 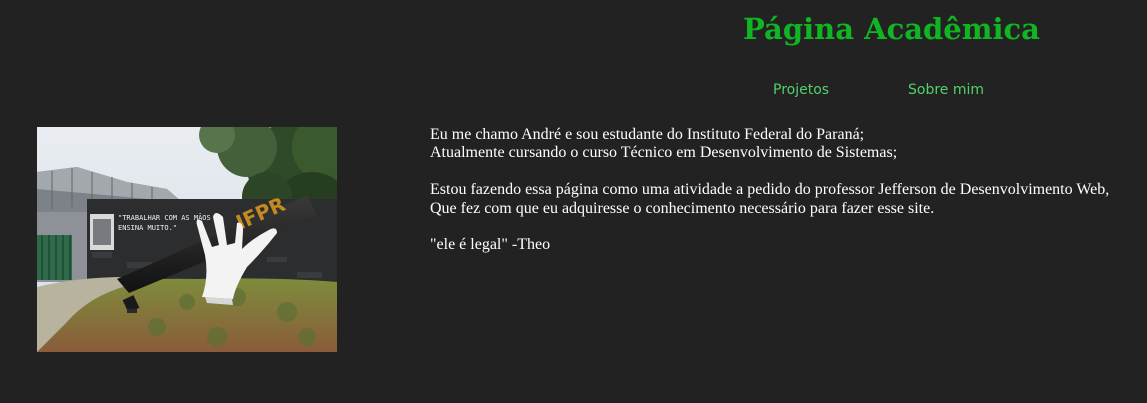 What do you see at coordinates (946, 90) in the screenshot?
I see `nav-link-sobre-mim: Sobre mim` at bounding box center [946, 90].